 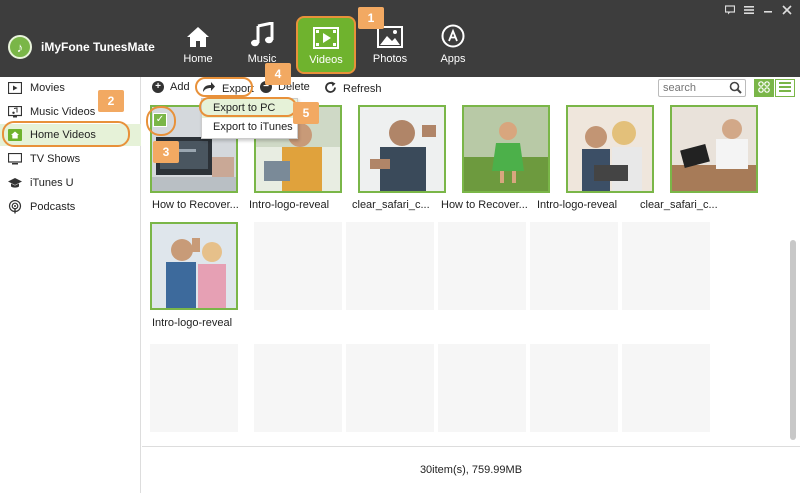 I want to click on graduation-cap-icon, so click(x=15, y=183).